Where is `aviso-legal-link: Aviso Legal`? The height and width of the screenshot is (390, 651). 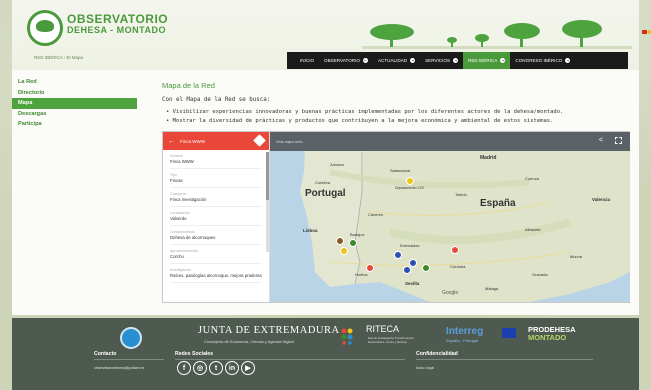
aviso-legal-link: Aviso Legal is located at coordinates (425, 368).